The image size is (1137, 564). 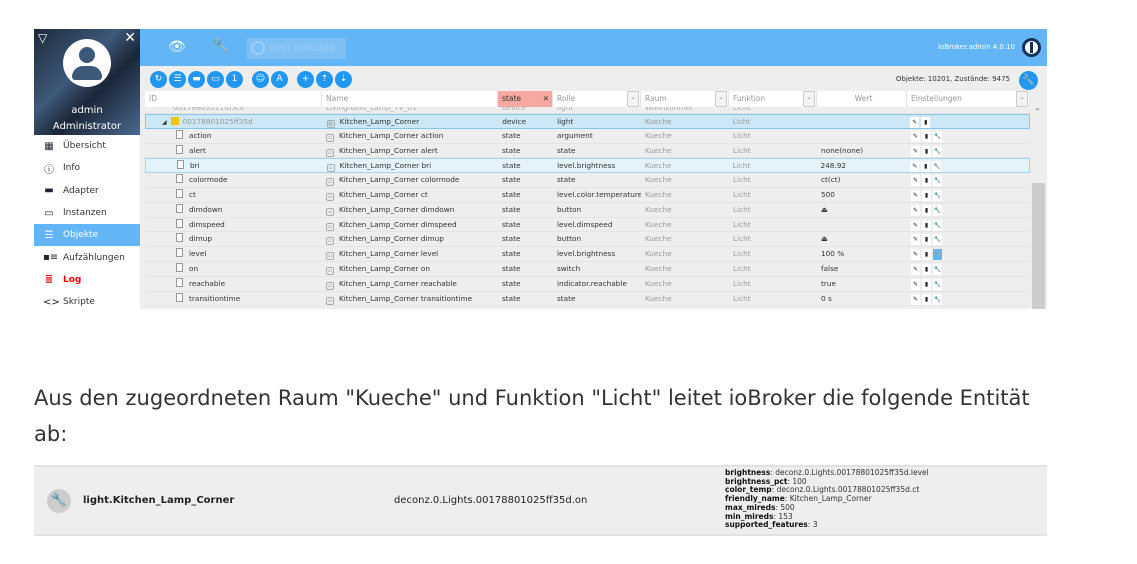 I want to click on list-view-icon: ☰, so click(x=177, y=79).